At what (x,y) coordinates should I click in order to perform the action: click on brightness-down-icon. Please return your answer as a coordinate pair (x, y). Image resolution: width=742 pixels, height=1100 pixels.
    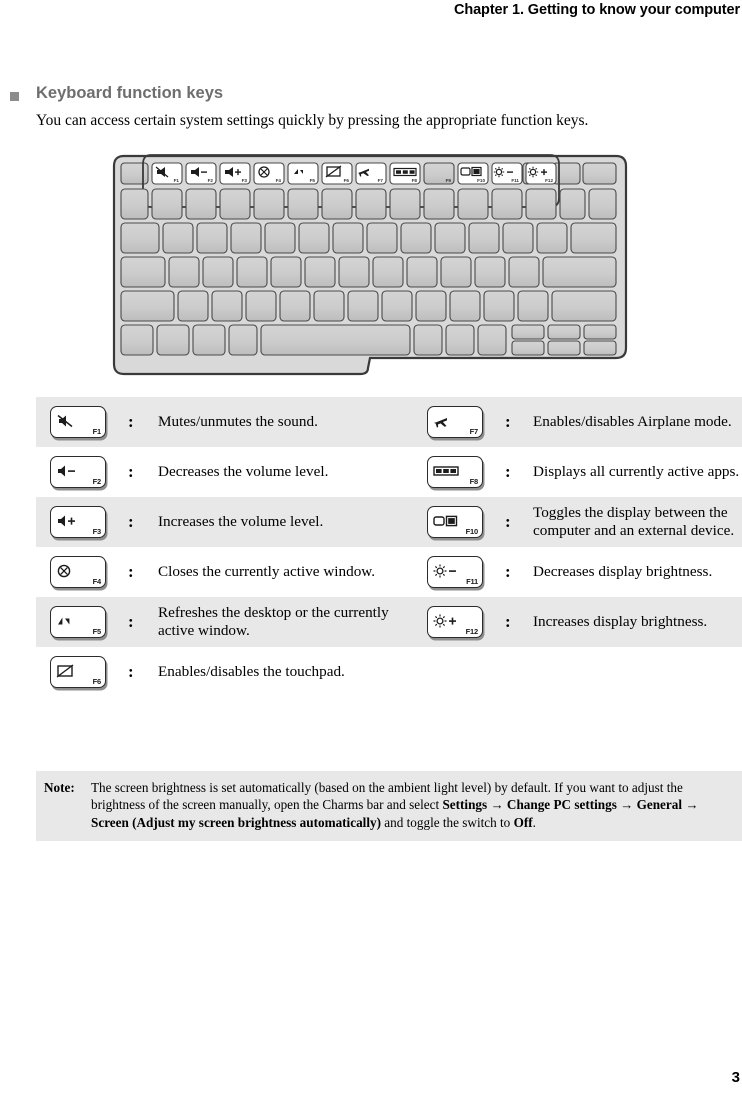
    Looking at the image, I should click on (450, 571).